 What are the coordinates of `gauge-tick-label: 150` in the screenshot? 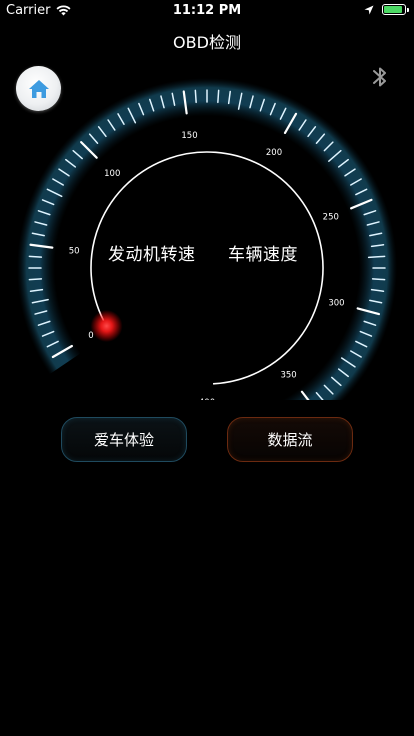 It's located at (189, 136).